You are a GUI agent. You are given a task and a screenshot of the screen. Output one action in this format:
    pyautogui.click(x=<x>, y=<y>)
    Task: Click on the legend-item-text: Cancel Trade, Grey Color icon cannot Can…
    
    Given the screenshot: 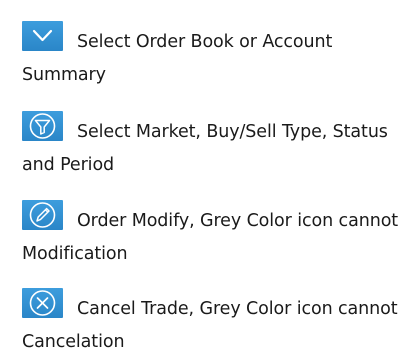 What is the action you would take?
    pyautogui.click(x=210, y=325)
    